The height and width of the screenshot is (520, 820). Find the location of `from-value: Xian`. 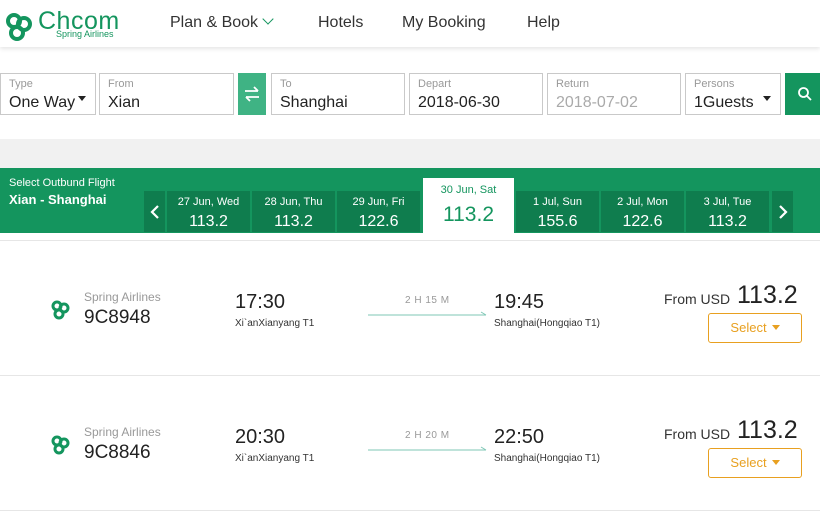

from-value: Xian is located at coordinates (124, 102).